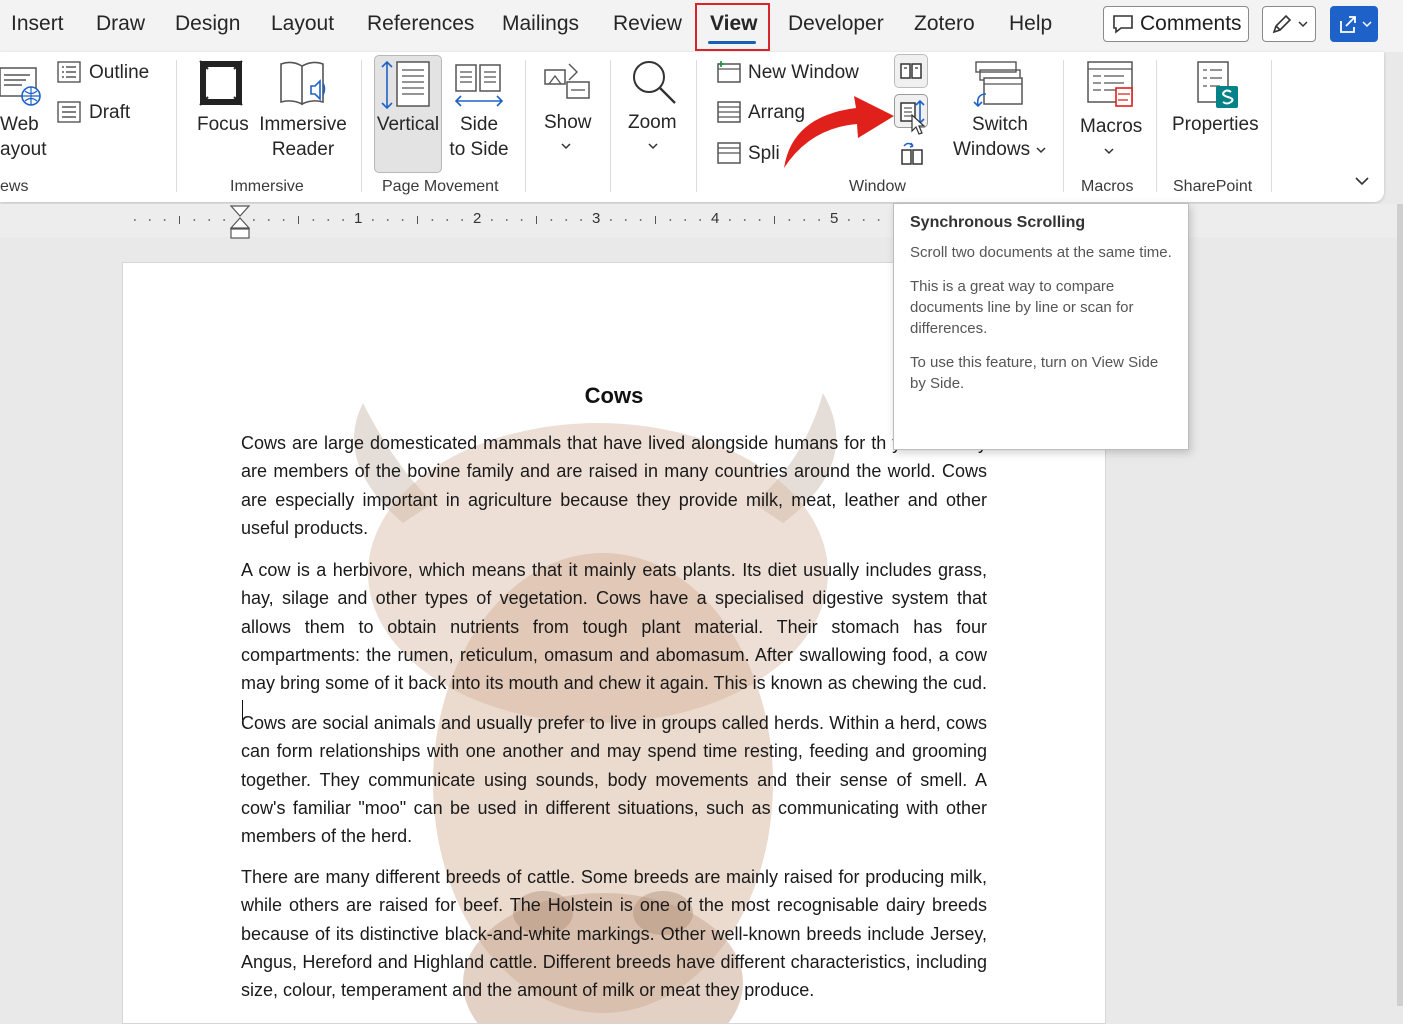 The image size is (1403, 1024). I want to click on comments-button: Comments, so click(1176, 24).